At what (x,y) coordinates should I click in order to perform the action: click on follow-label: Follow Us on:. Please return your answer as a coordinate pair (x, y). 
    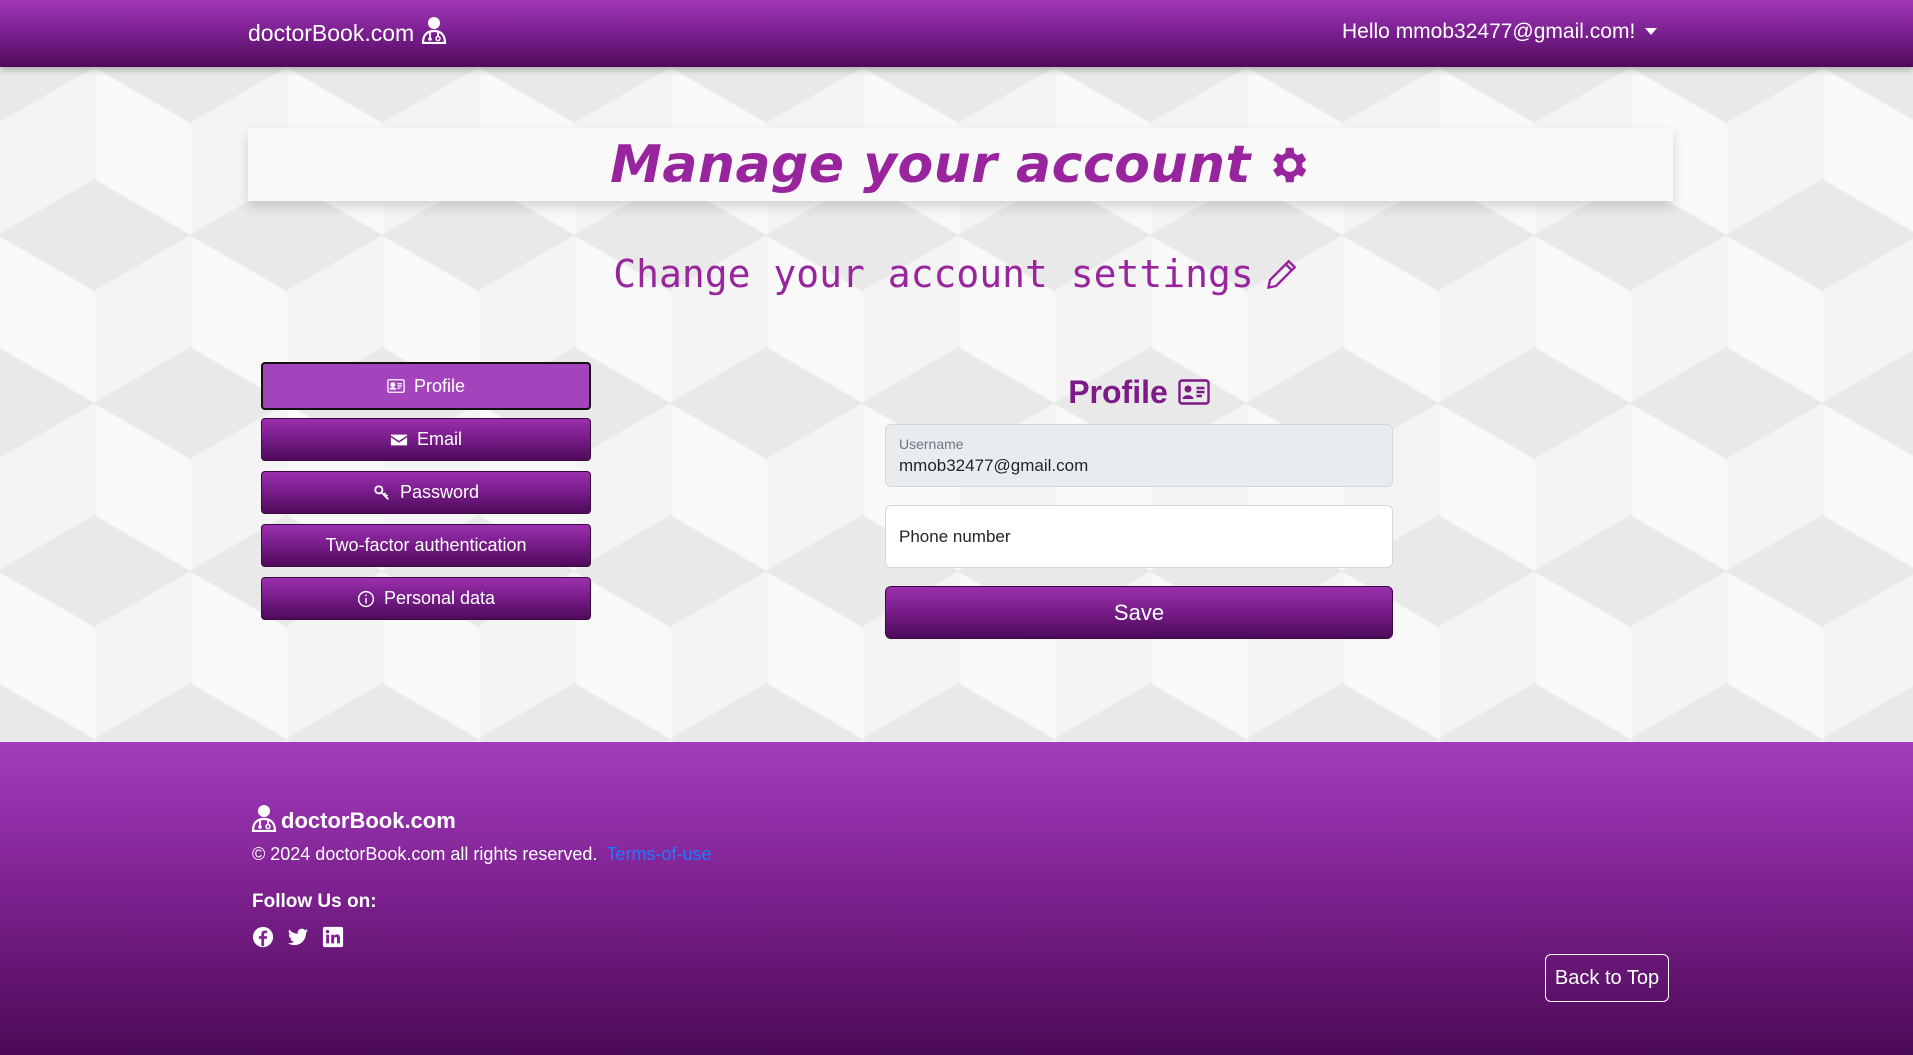
    Looking at the image, I should click on (314, 901).